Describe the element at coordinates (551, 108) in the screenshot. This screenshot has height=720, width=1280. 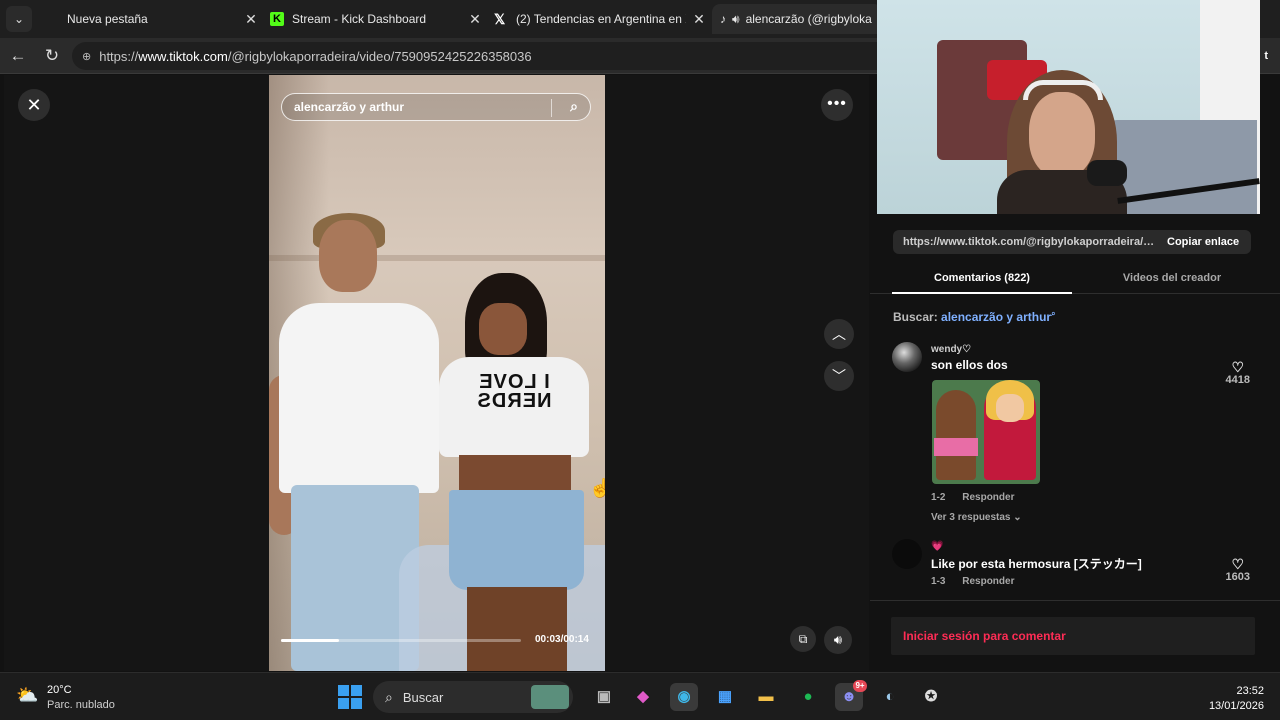
I see `search-divider` at that location.